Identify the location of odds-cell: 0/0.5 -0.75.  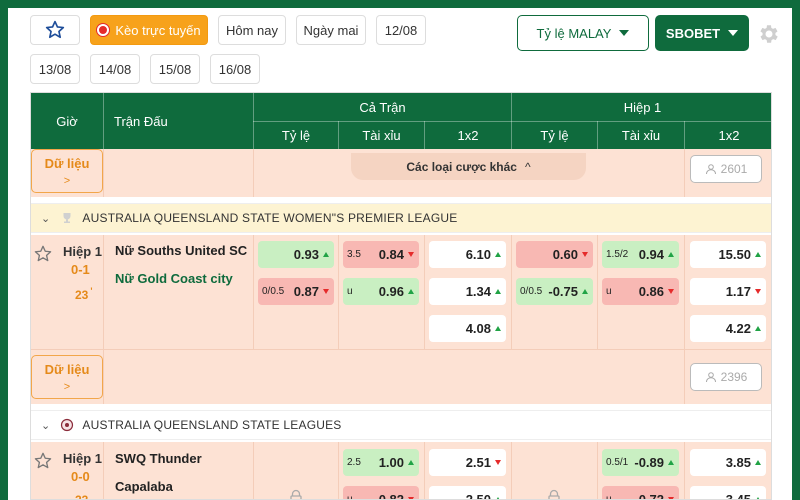
(554, 291).